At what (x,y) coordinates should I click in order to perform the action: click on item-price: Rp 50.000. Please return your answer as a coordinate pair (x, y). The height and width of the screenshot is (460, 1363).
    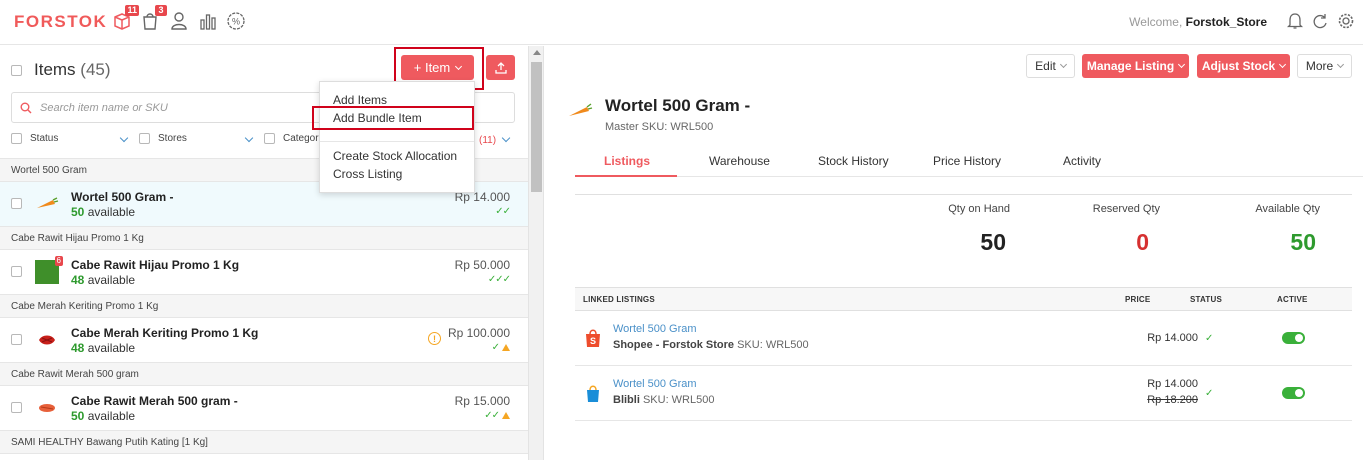
    Looking at the image, I should click on (482, 265).